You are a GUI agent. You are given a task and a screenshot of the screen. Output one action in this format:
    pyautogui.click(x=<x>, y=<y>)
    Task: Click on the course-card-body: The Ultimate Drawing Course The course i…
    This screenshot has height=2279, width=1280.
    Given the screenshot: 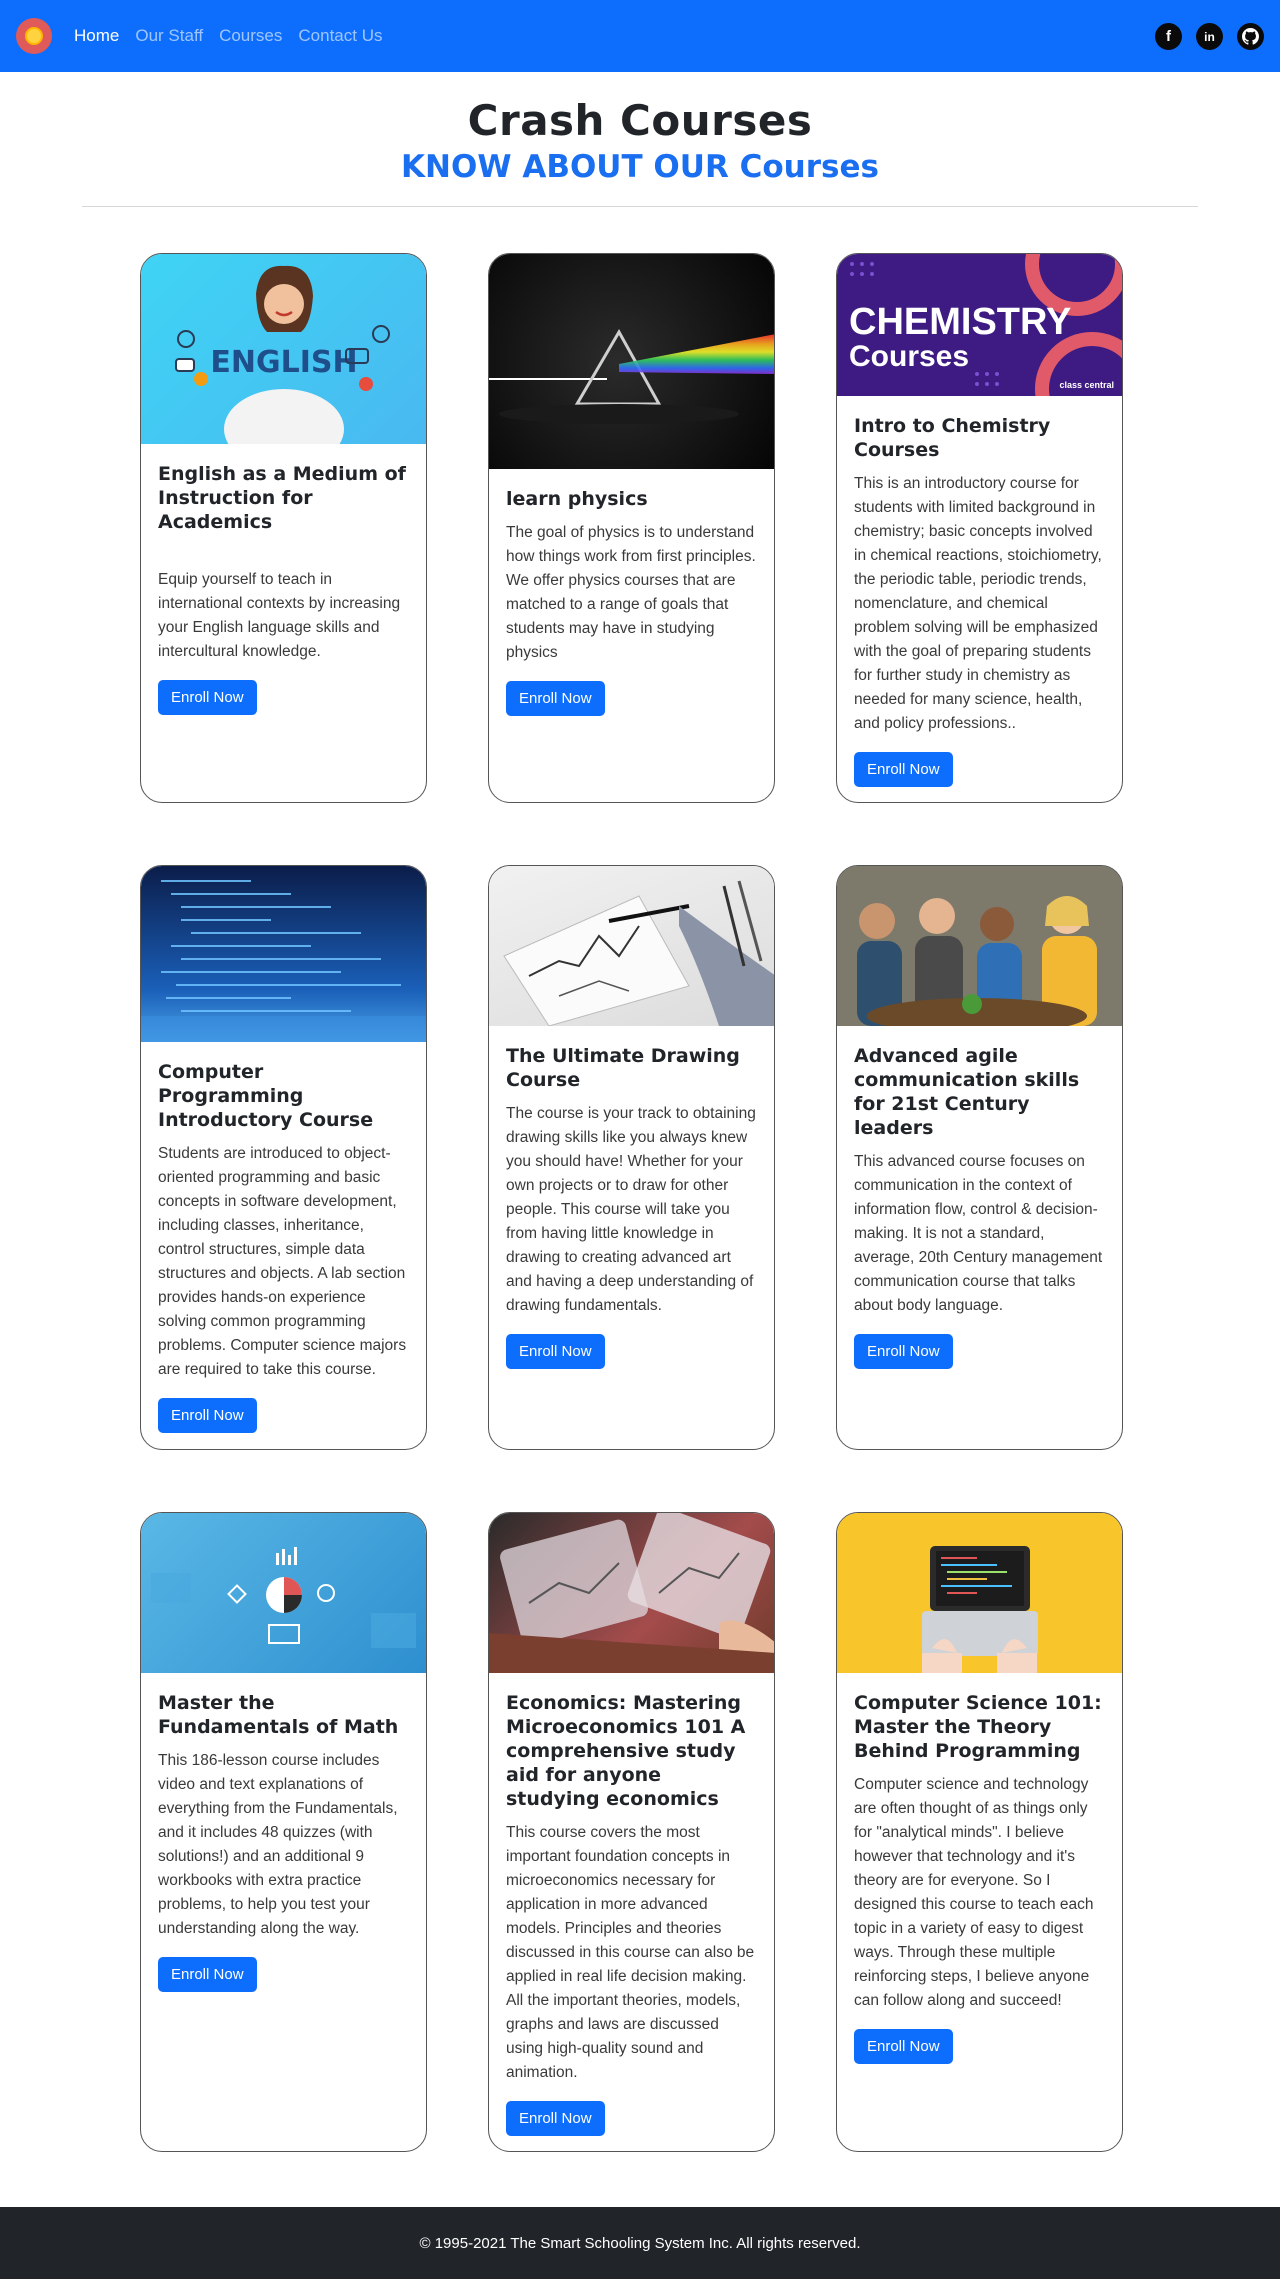 What is the action you would take?
    pyautogui.click(x=631, y=1197)
    